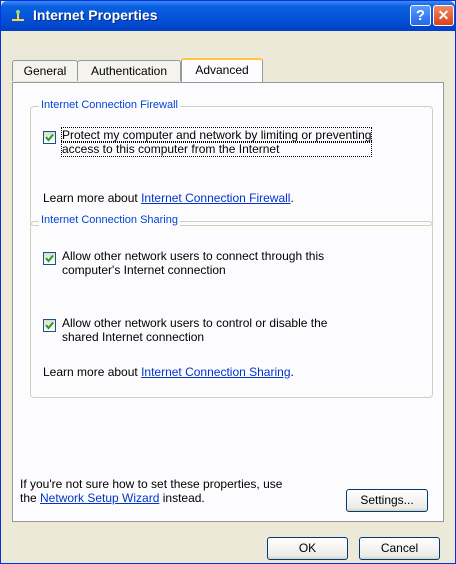 The height and width of the screenshot is (564, 456). I want to click on help-button: ?, so click(420, 15).